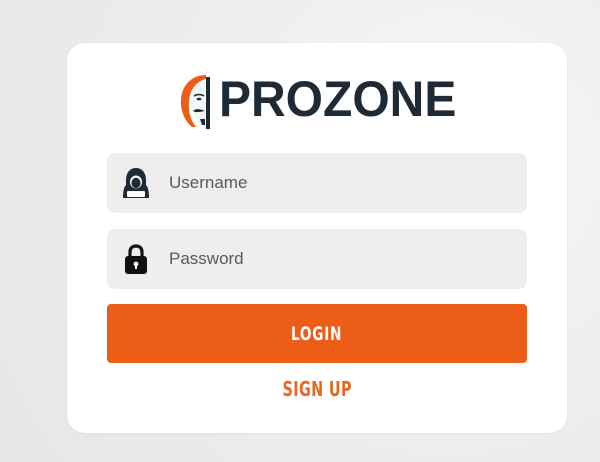 The width and height of the screenshot is (600, 462). What do you see at coordinates (338, 99) in the screenshot?
I see `brand-name: PROZONE` at bounding box center [338, 99].